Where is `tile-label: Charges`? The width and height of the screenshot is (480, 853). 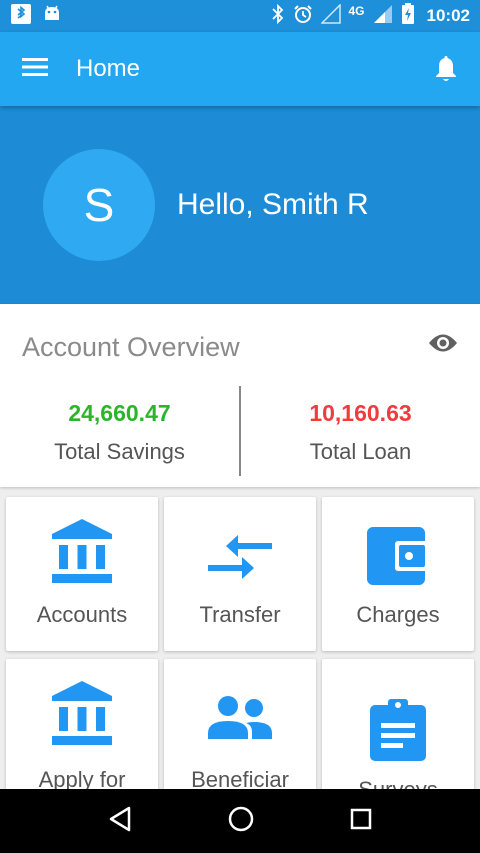
tile-label: Charges is located at coordinates (398, 614).